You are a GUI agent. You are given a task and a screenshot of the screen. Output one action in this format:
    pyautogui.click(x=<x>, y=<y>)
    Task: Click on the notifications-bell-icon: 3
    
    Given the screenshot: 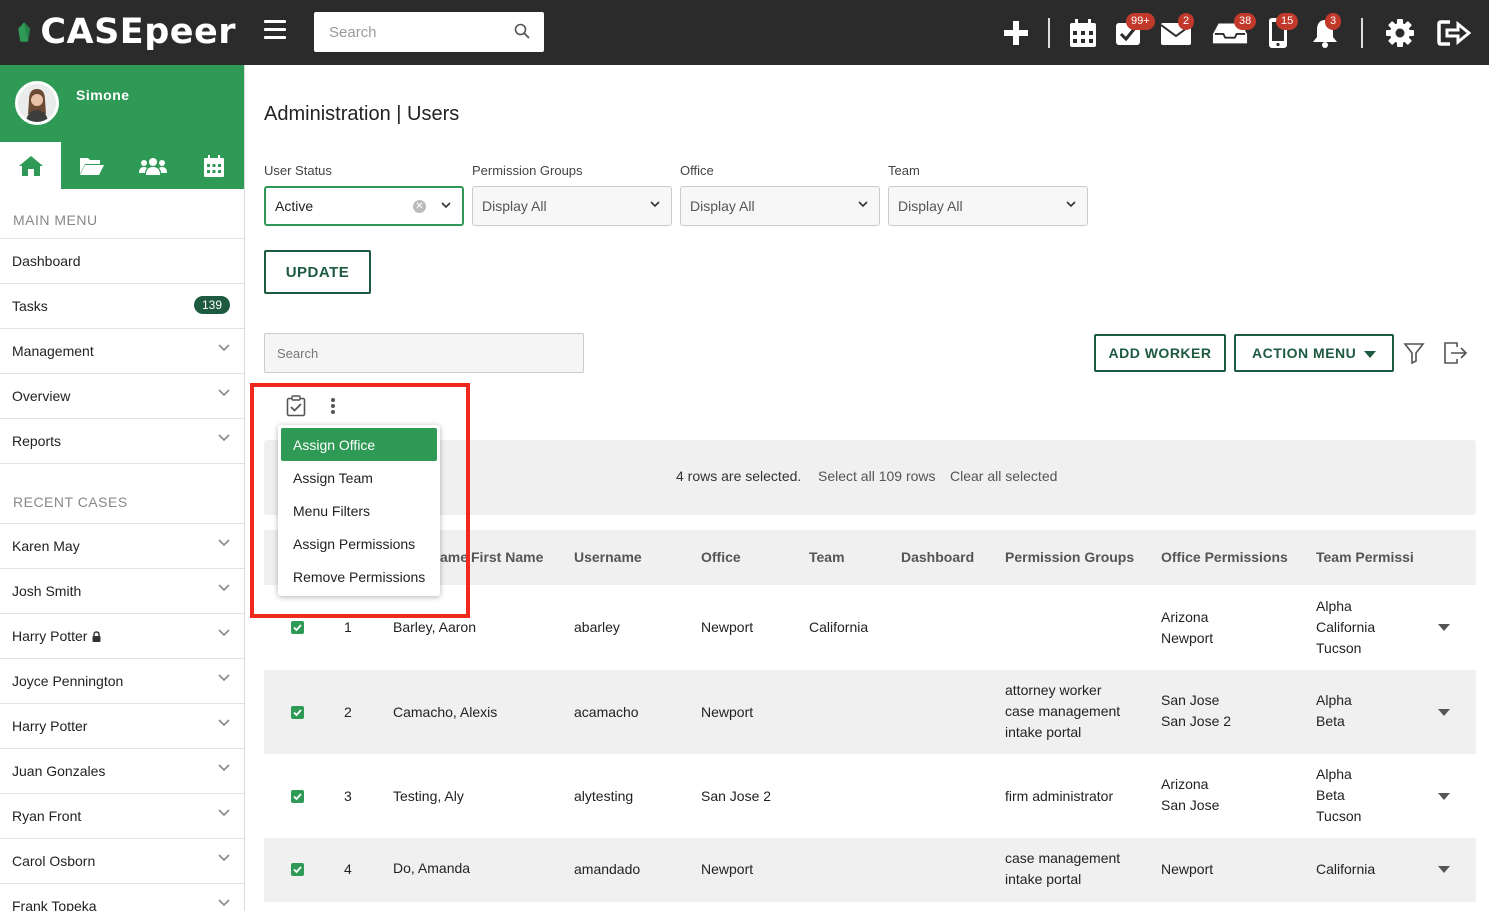 What is the action you would take?
    pyautogui.click(x=1325, y=32)
    